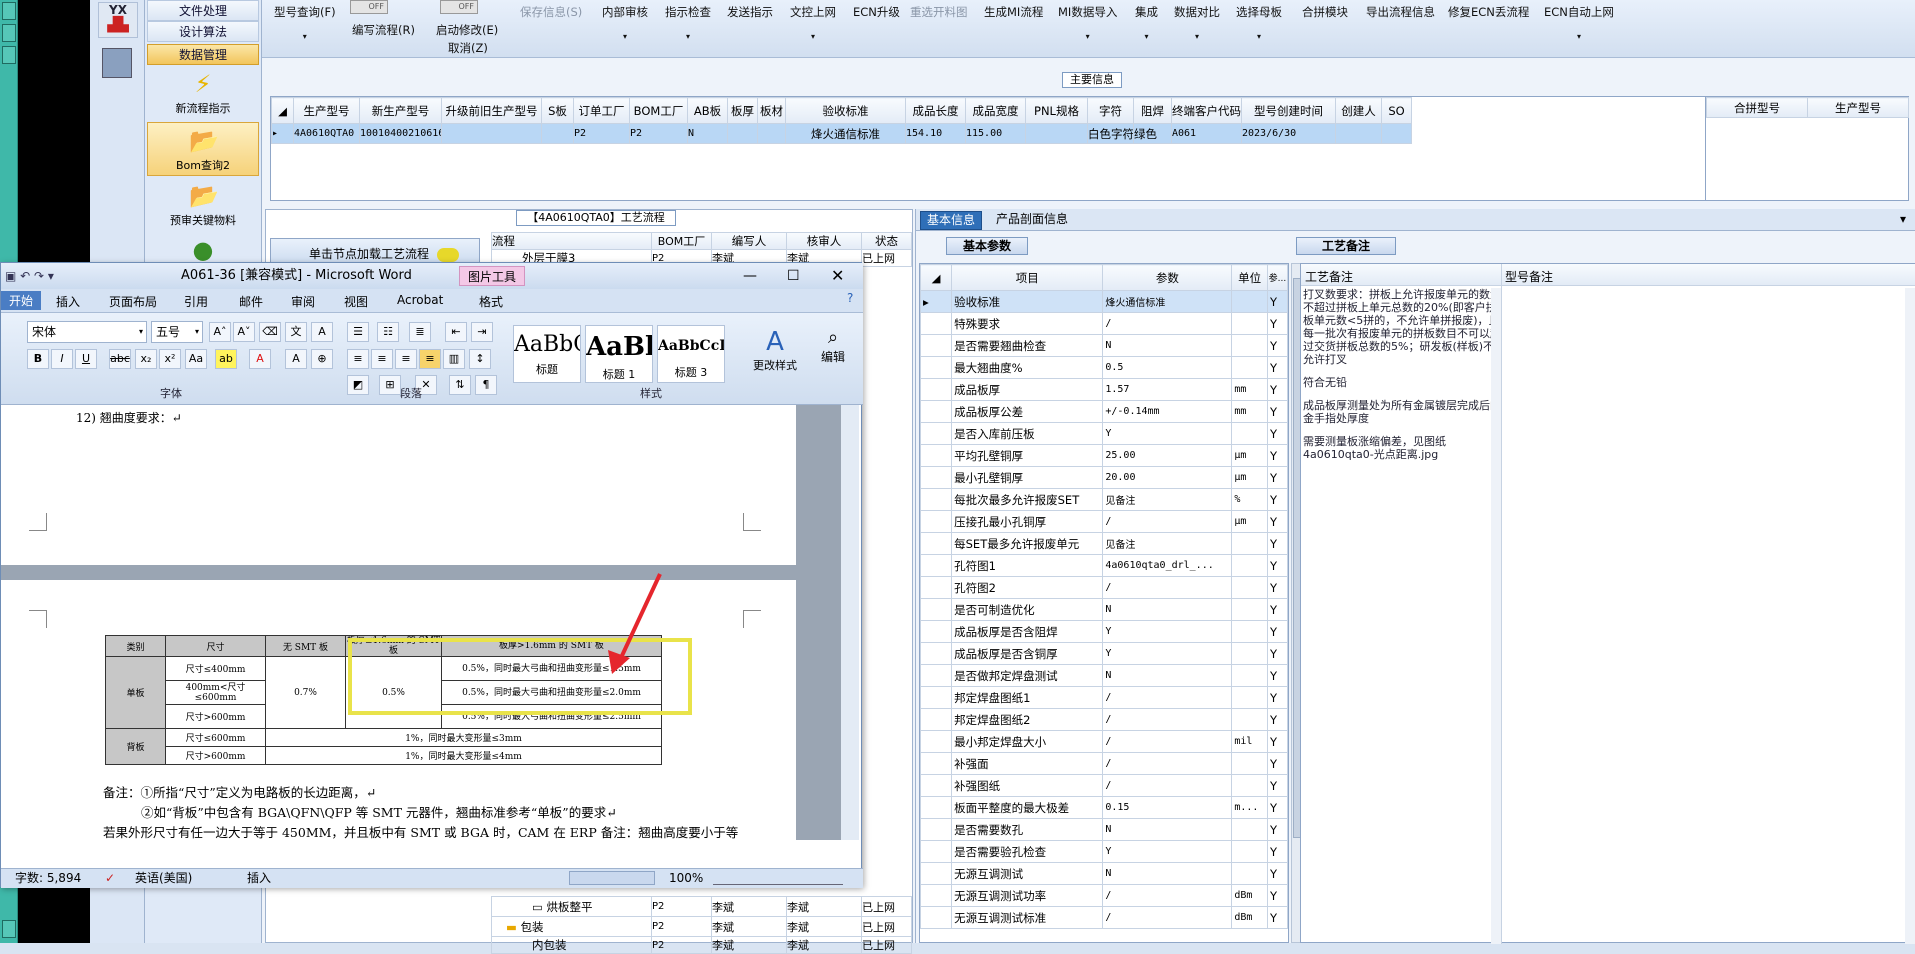 The image size is (1915, 954). Describe the element at coordinates (303, 301) in the screenshot. I see `menu-review: 审阅` at that location.